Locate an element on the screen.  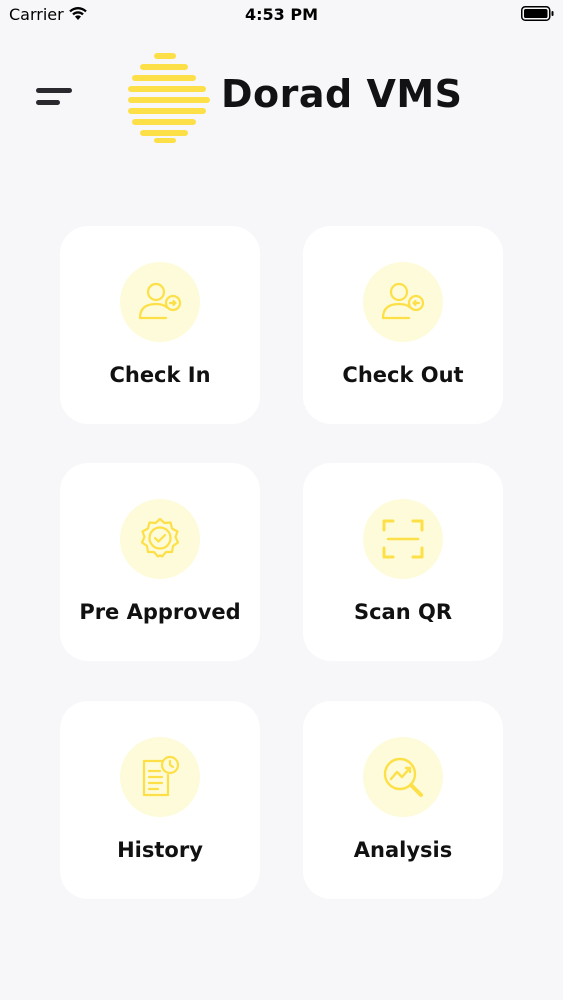
status-time: 4:53 PM is located at coordinates (281, 14).